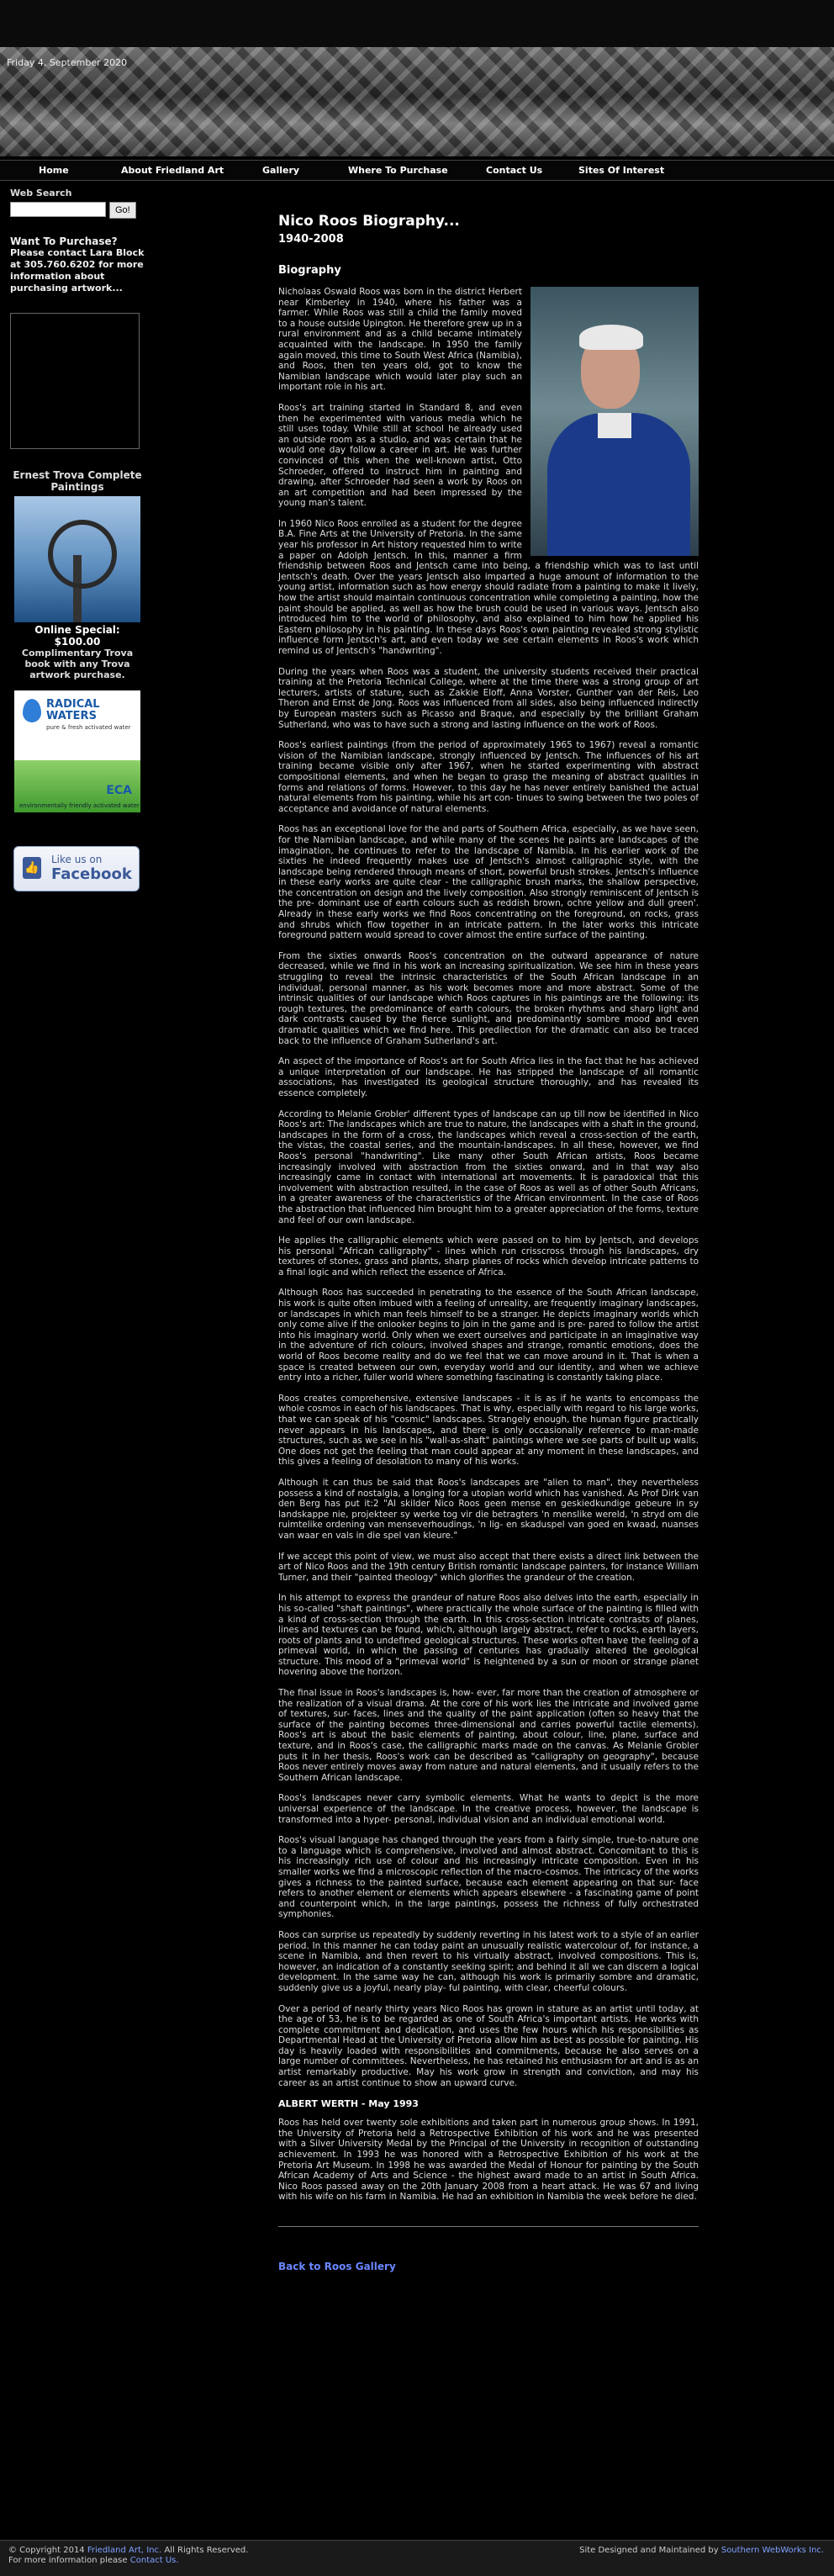 This screenshot has width=834, height=2576. What do you see at coordinates (67, 62) in the screenshot?
I see `current-date: Friday 4, September 2020` at bounding box center [67, 62].